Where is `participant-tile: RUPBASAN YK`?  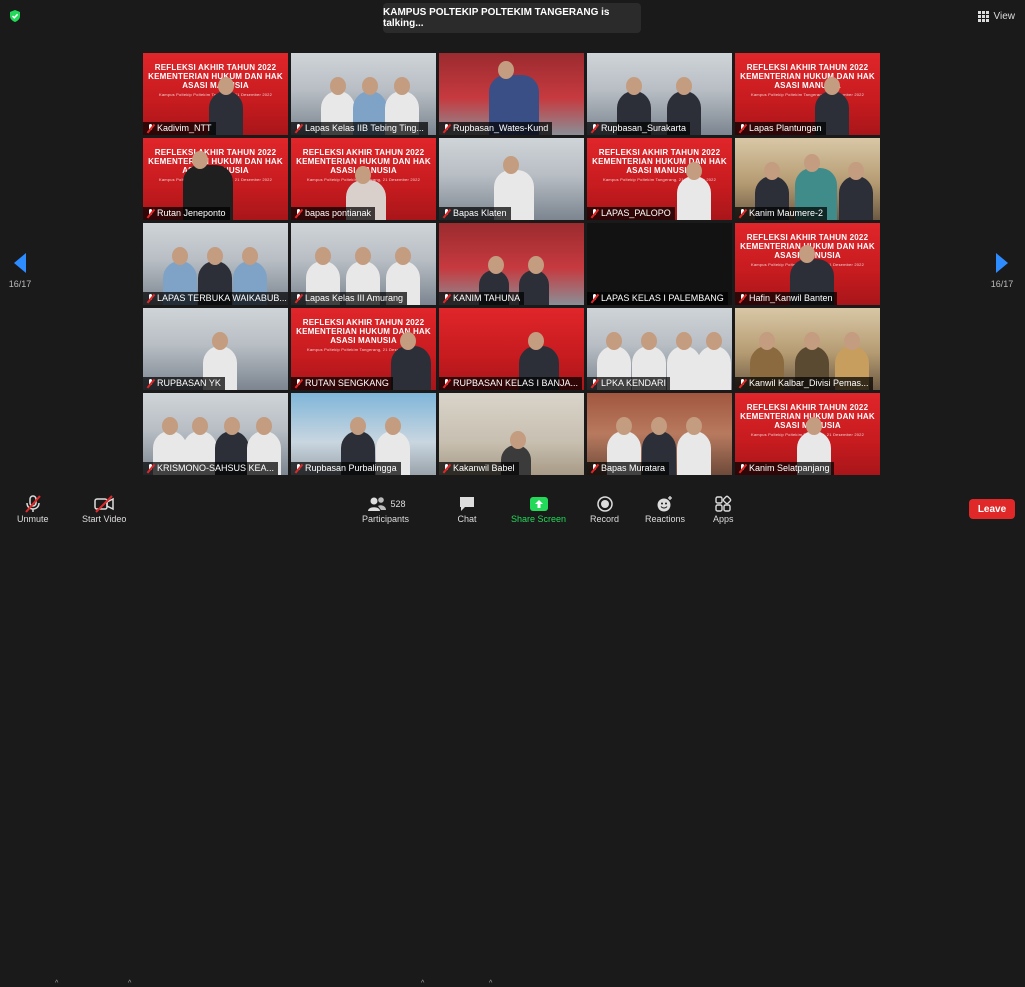
participant-tile: RUPBASAN YK is located at coordinates (215, 349).